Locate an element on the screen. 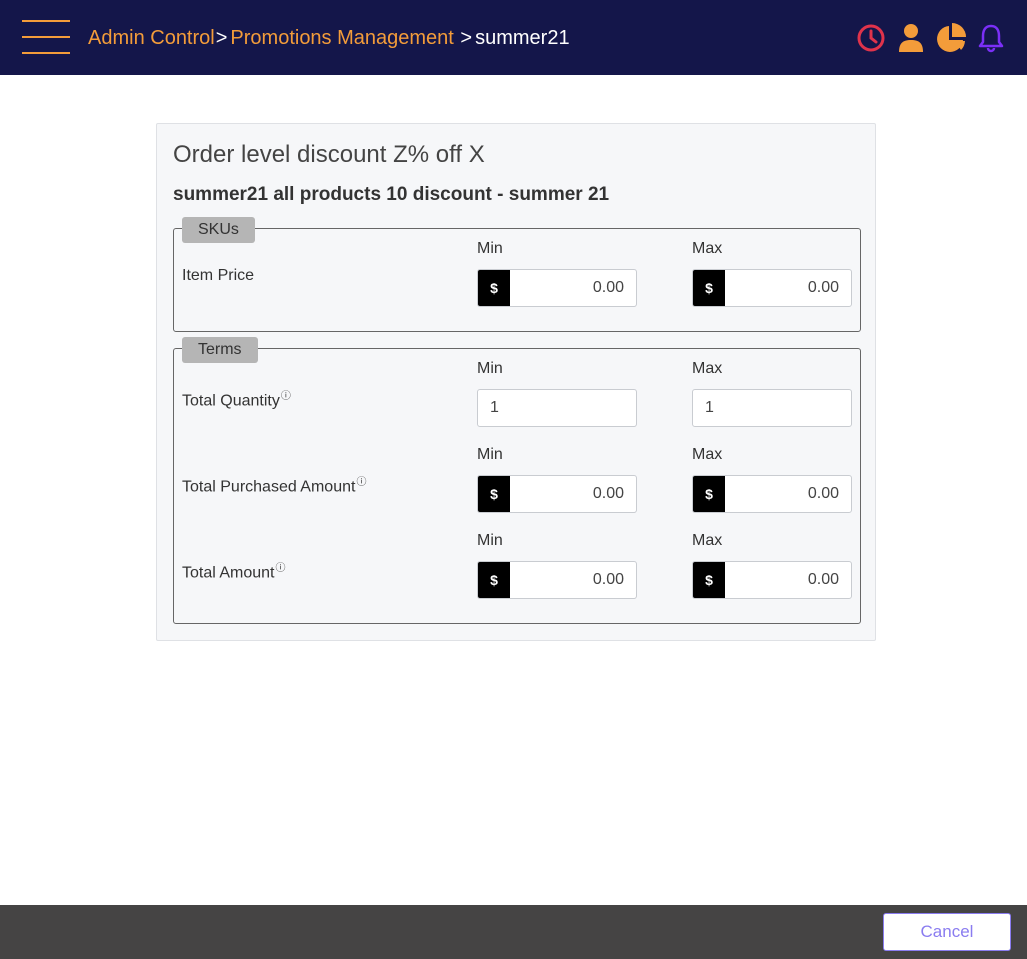  total-purchased-amount-label: Total Purchased Amountⓘ is located at coordinates (274, 484).